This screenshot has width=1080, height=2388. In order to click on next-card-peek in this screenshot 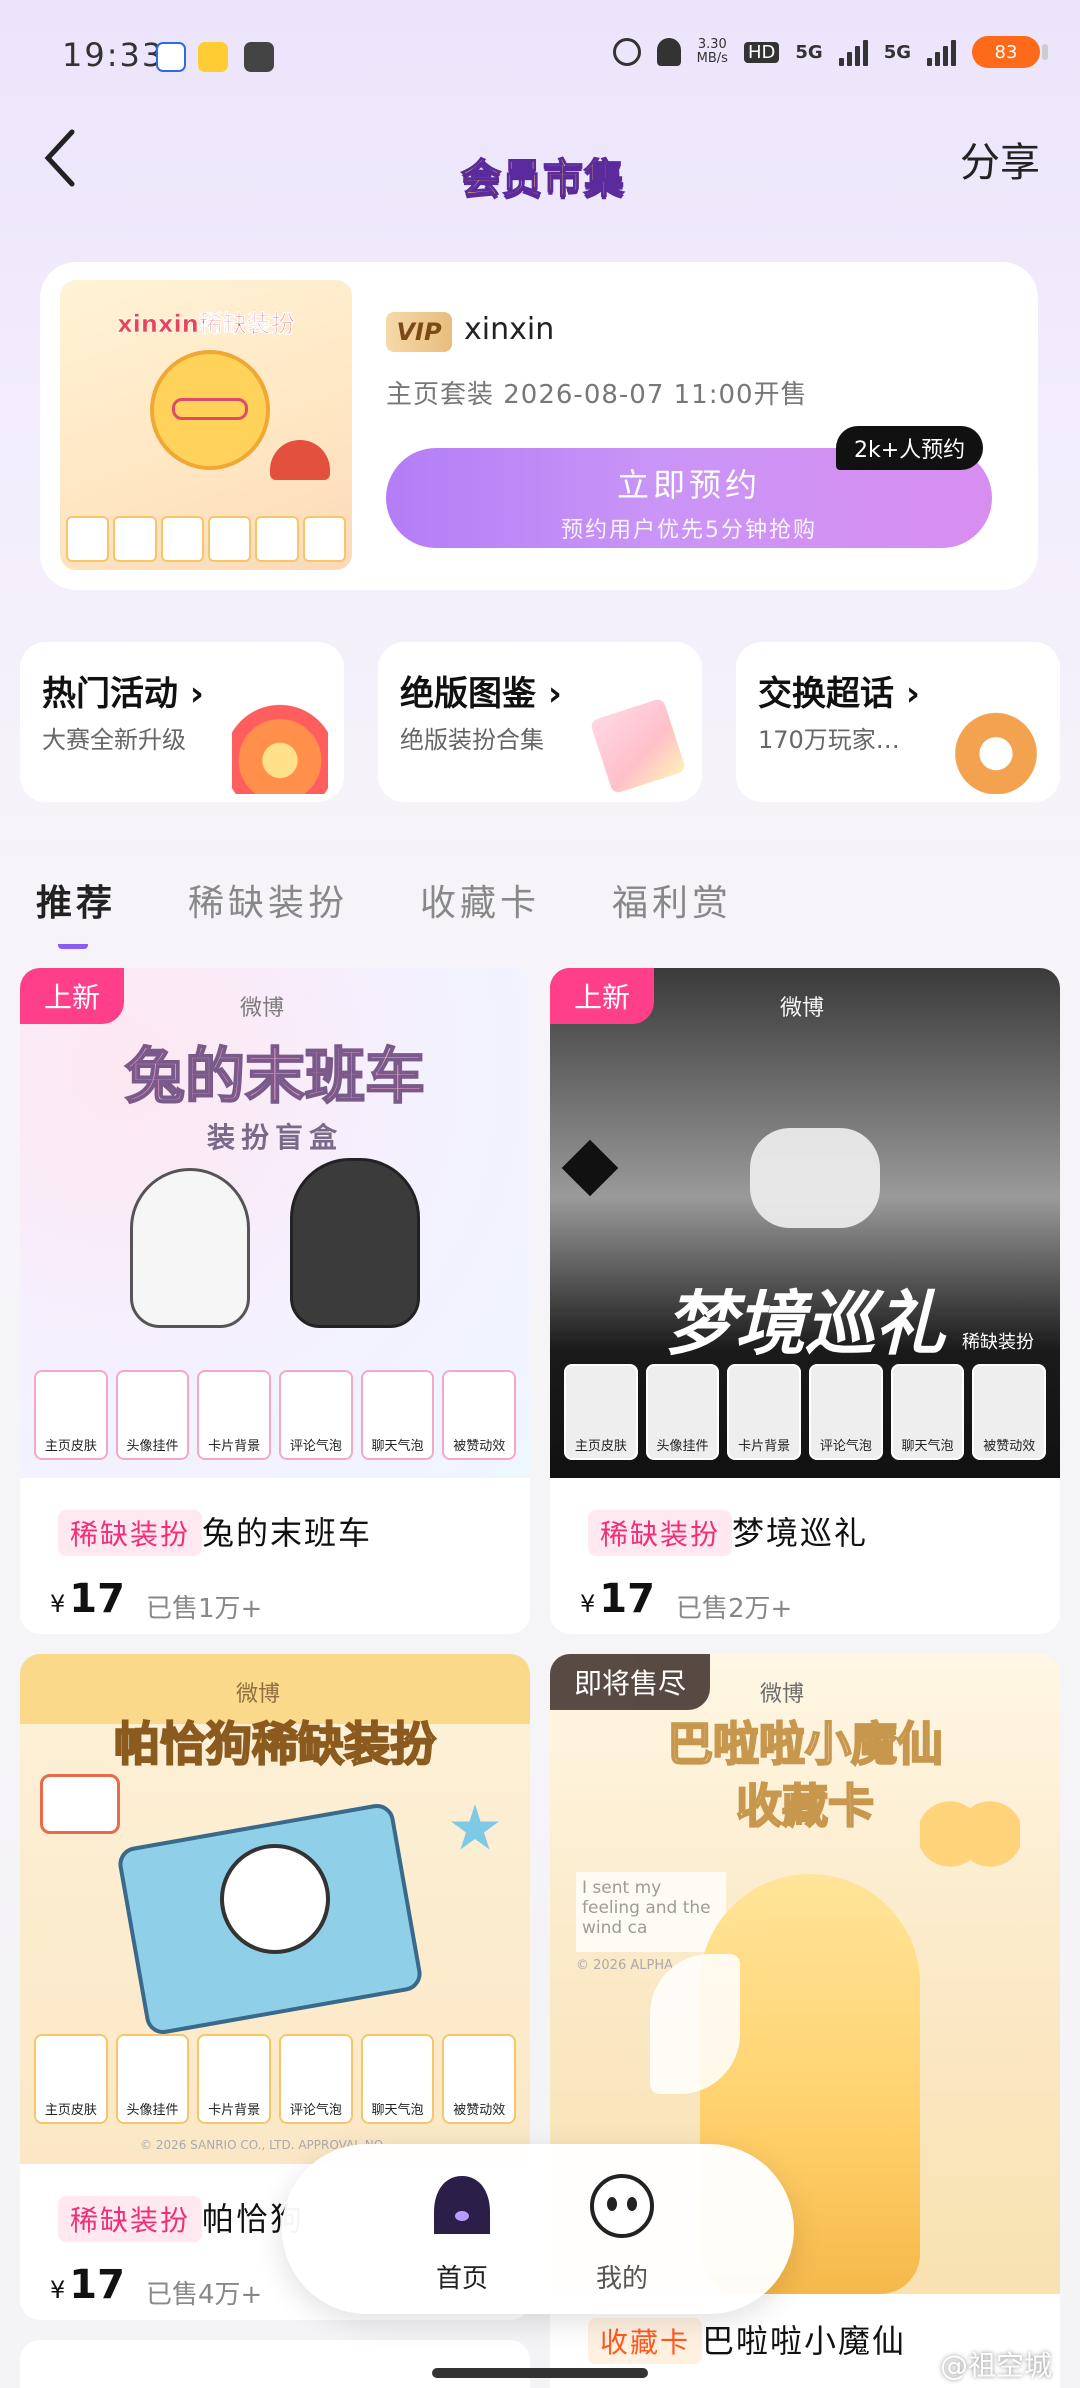, I will do `click(275, 2364)`.